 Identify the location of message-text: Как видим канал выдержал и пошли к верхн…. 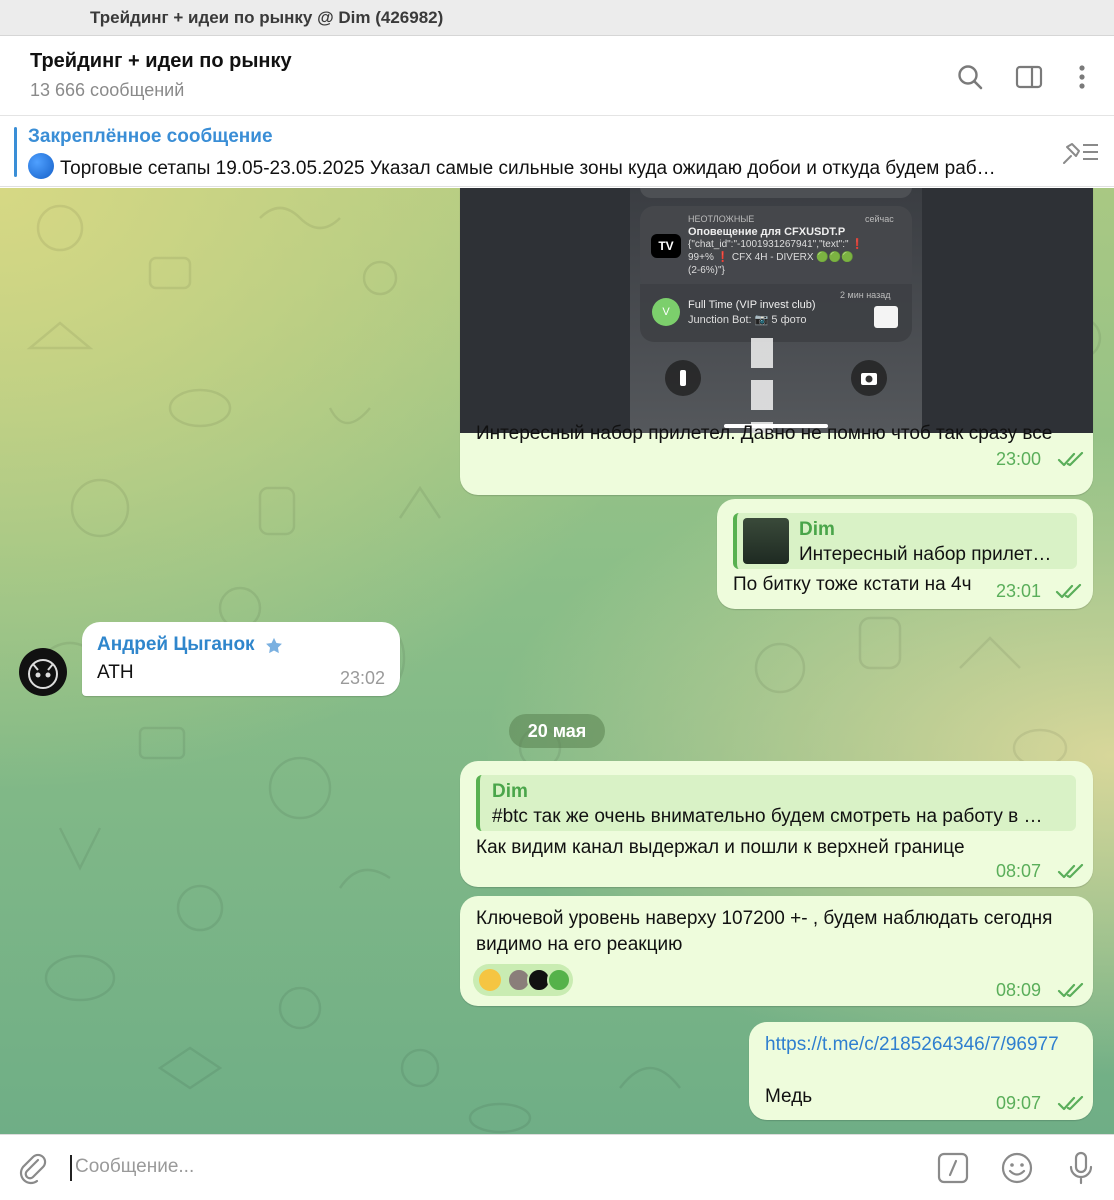
(720, 847).